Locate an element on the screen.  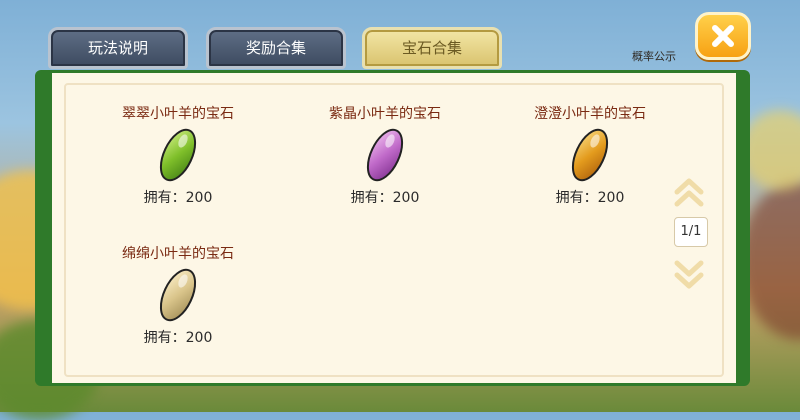
purple-gem-icon is located at coordinates (385, 155).